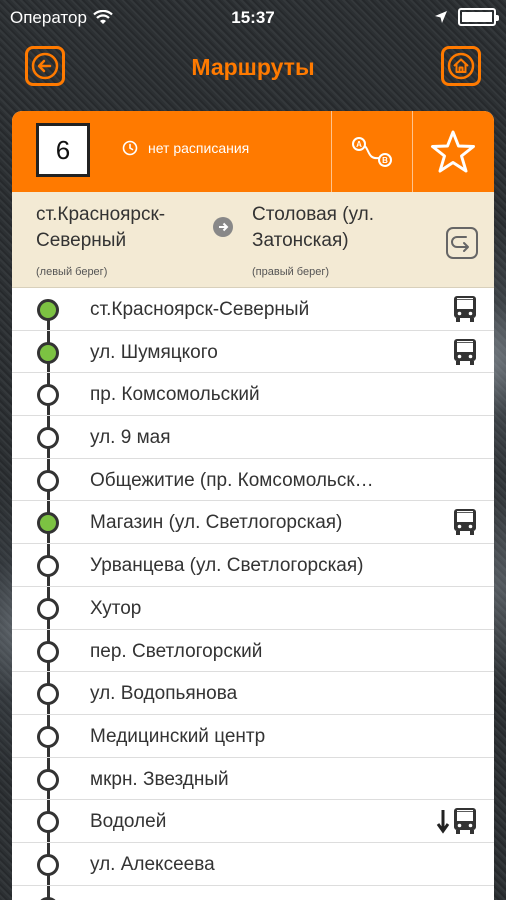 Image resolution: width=506 pixels, height=900 pixels. I want to click on stop-row: Магазин (ул. Светлогорская), so click(253, 523).